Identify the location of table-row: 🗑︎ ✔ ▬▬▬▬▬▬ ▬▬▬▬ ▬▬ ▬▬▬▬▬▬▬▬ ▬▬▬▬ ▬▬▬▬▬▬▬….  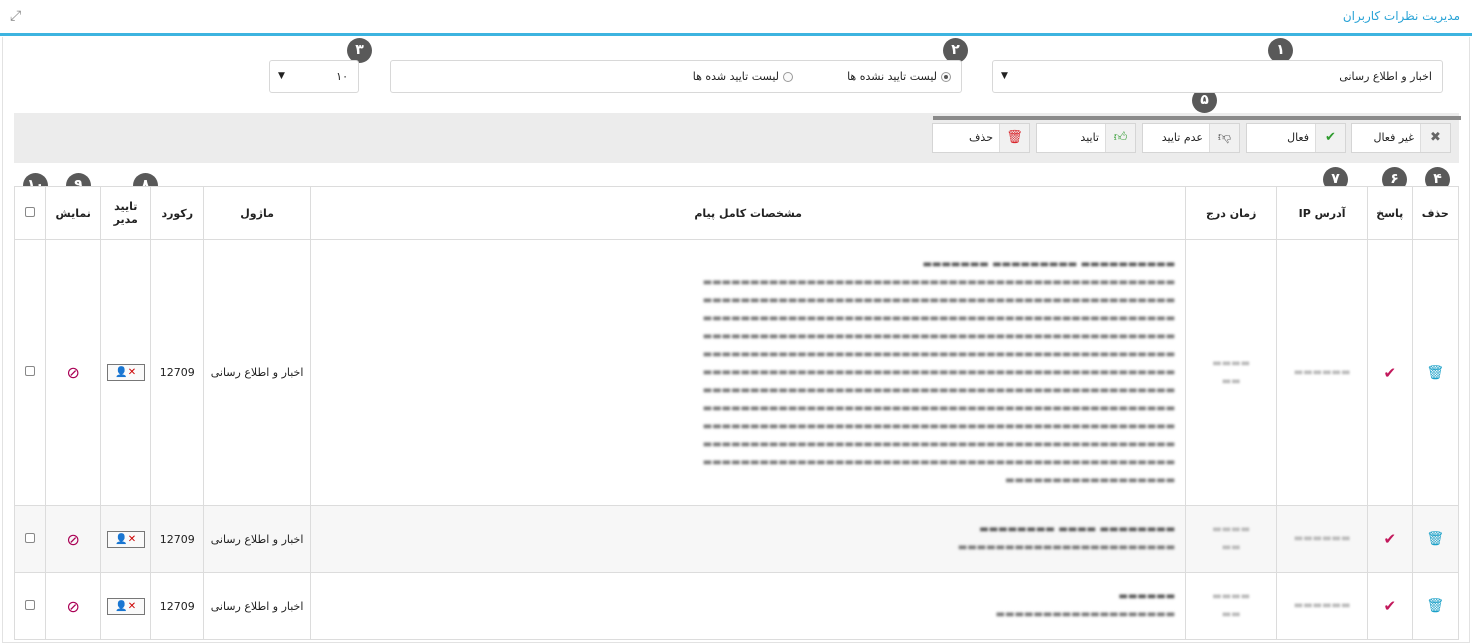
(736, 539).